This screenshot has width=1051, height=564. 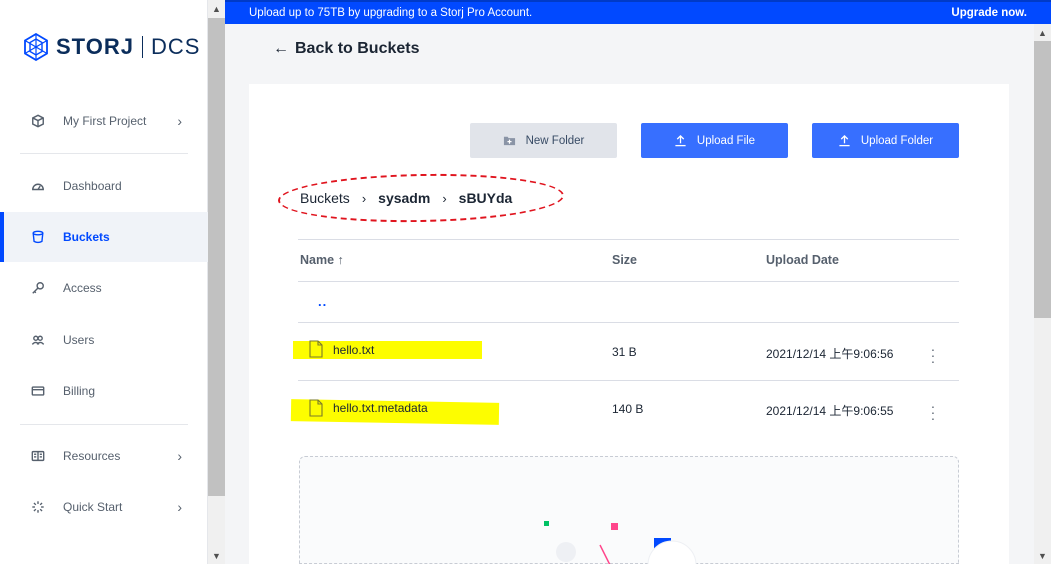 What do you see at coordinates (357, 48) in the screenshot?
I see `back-label: Back to Buckets` at bounding box center [357, 48].